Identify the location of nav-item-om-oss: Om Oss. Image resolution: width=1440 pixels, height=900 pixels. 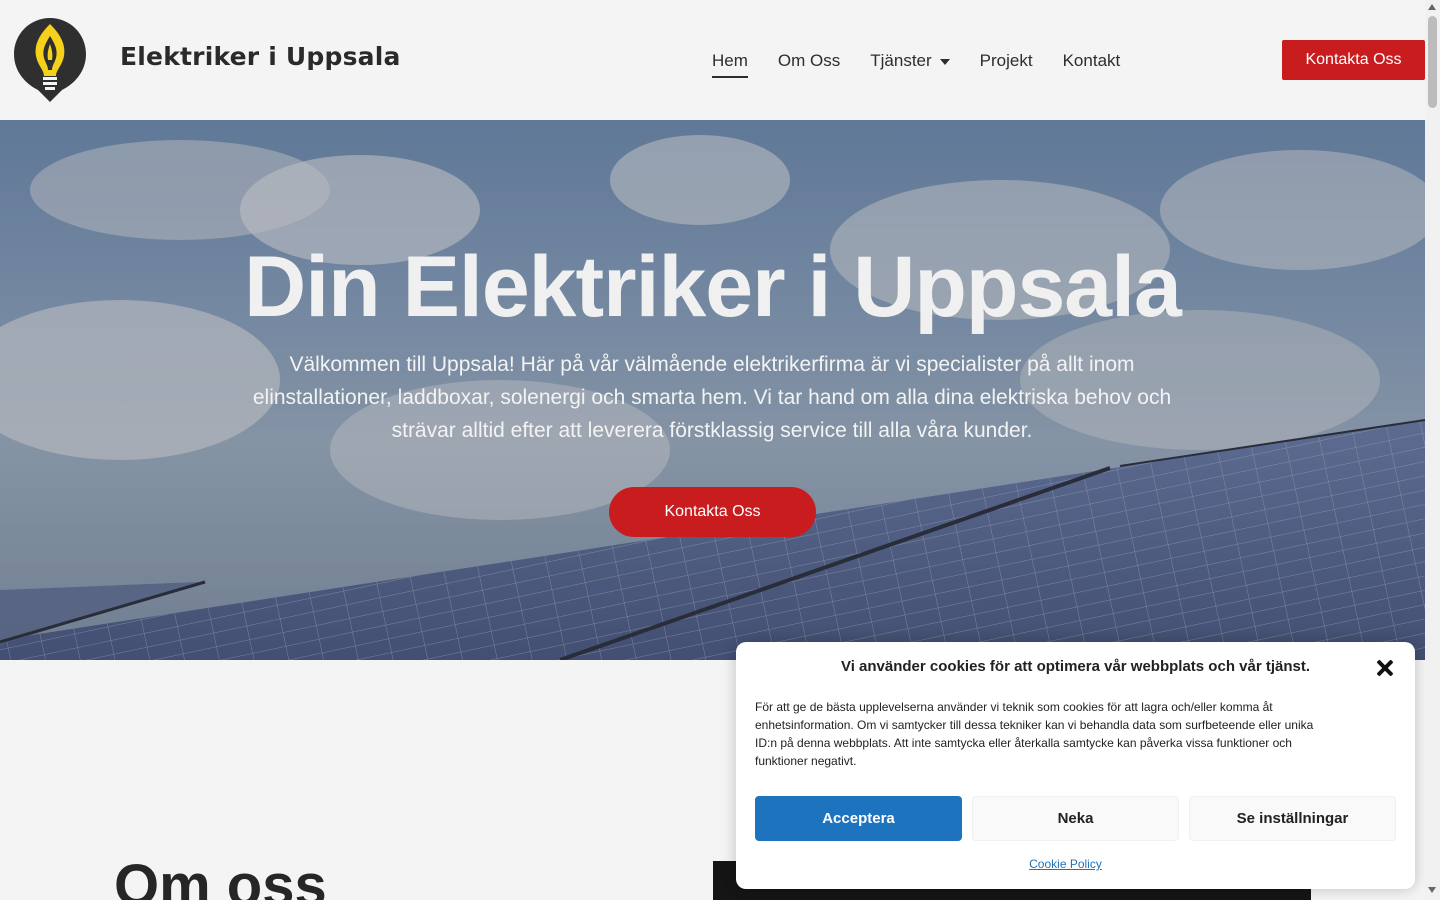
(809, 61).